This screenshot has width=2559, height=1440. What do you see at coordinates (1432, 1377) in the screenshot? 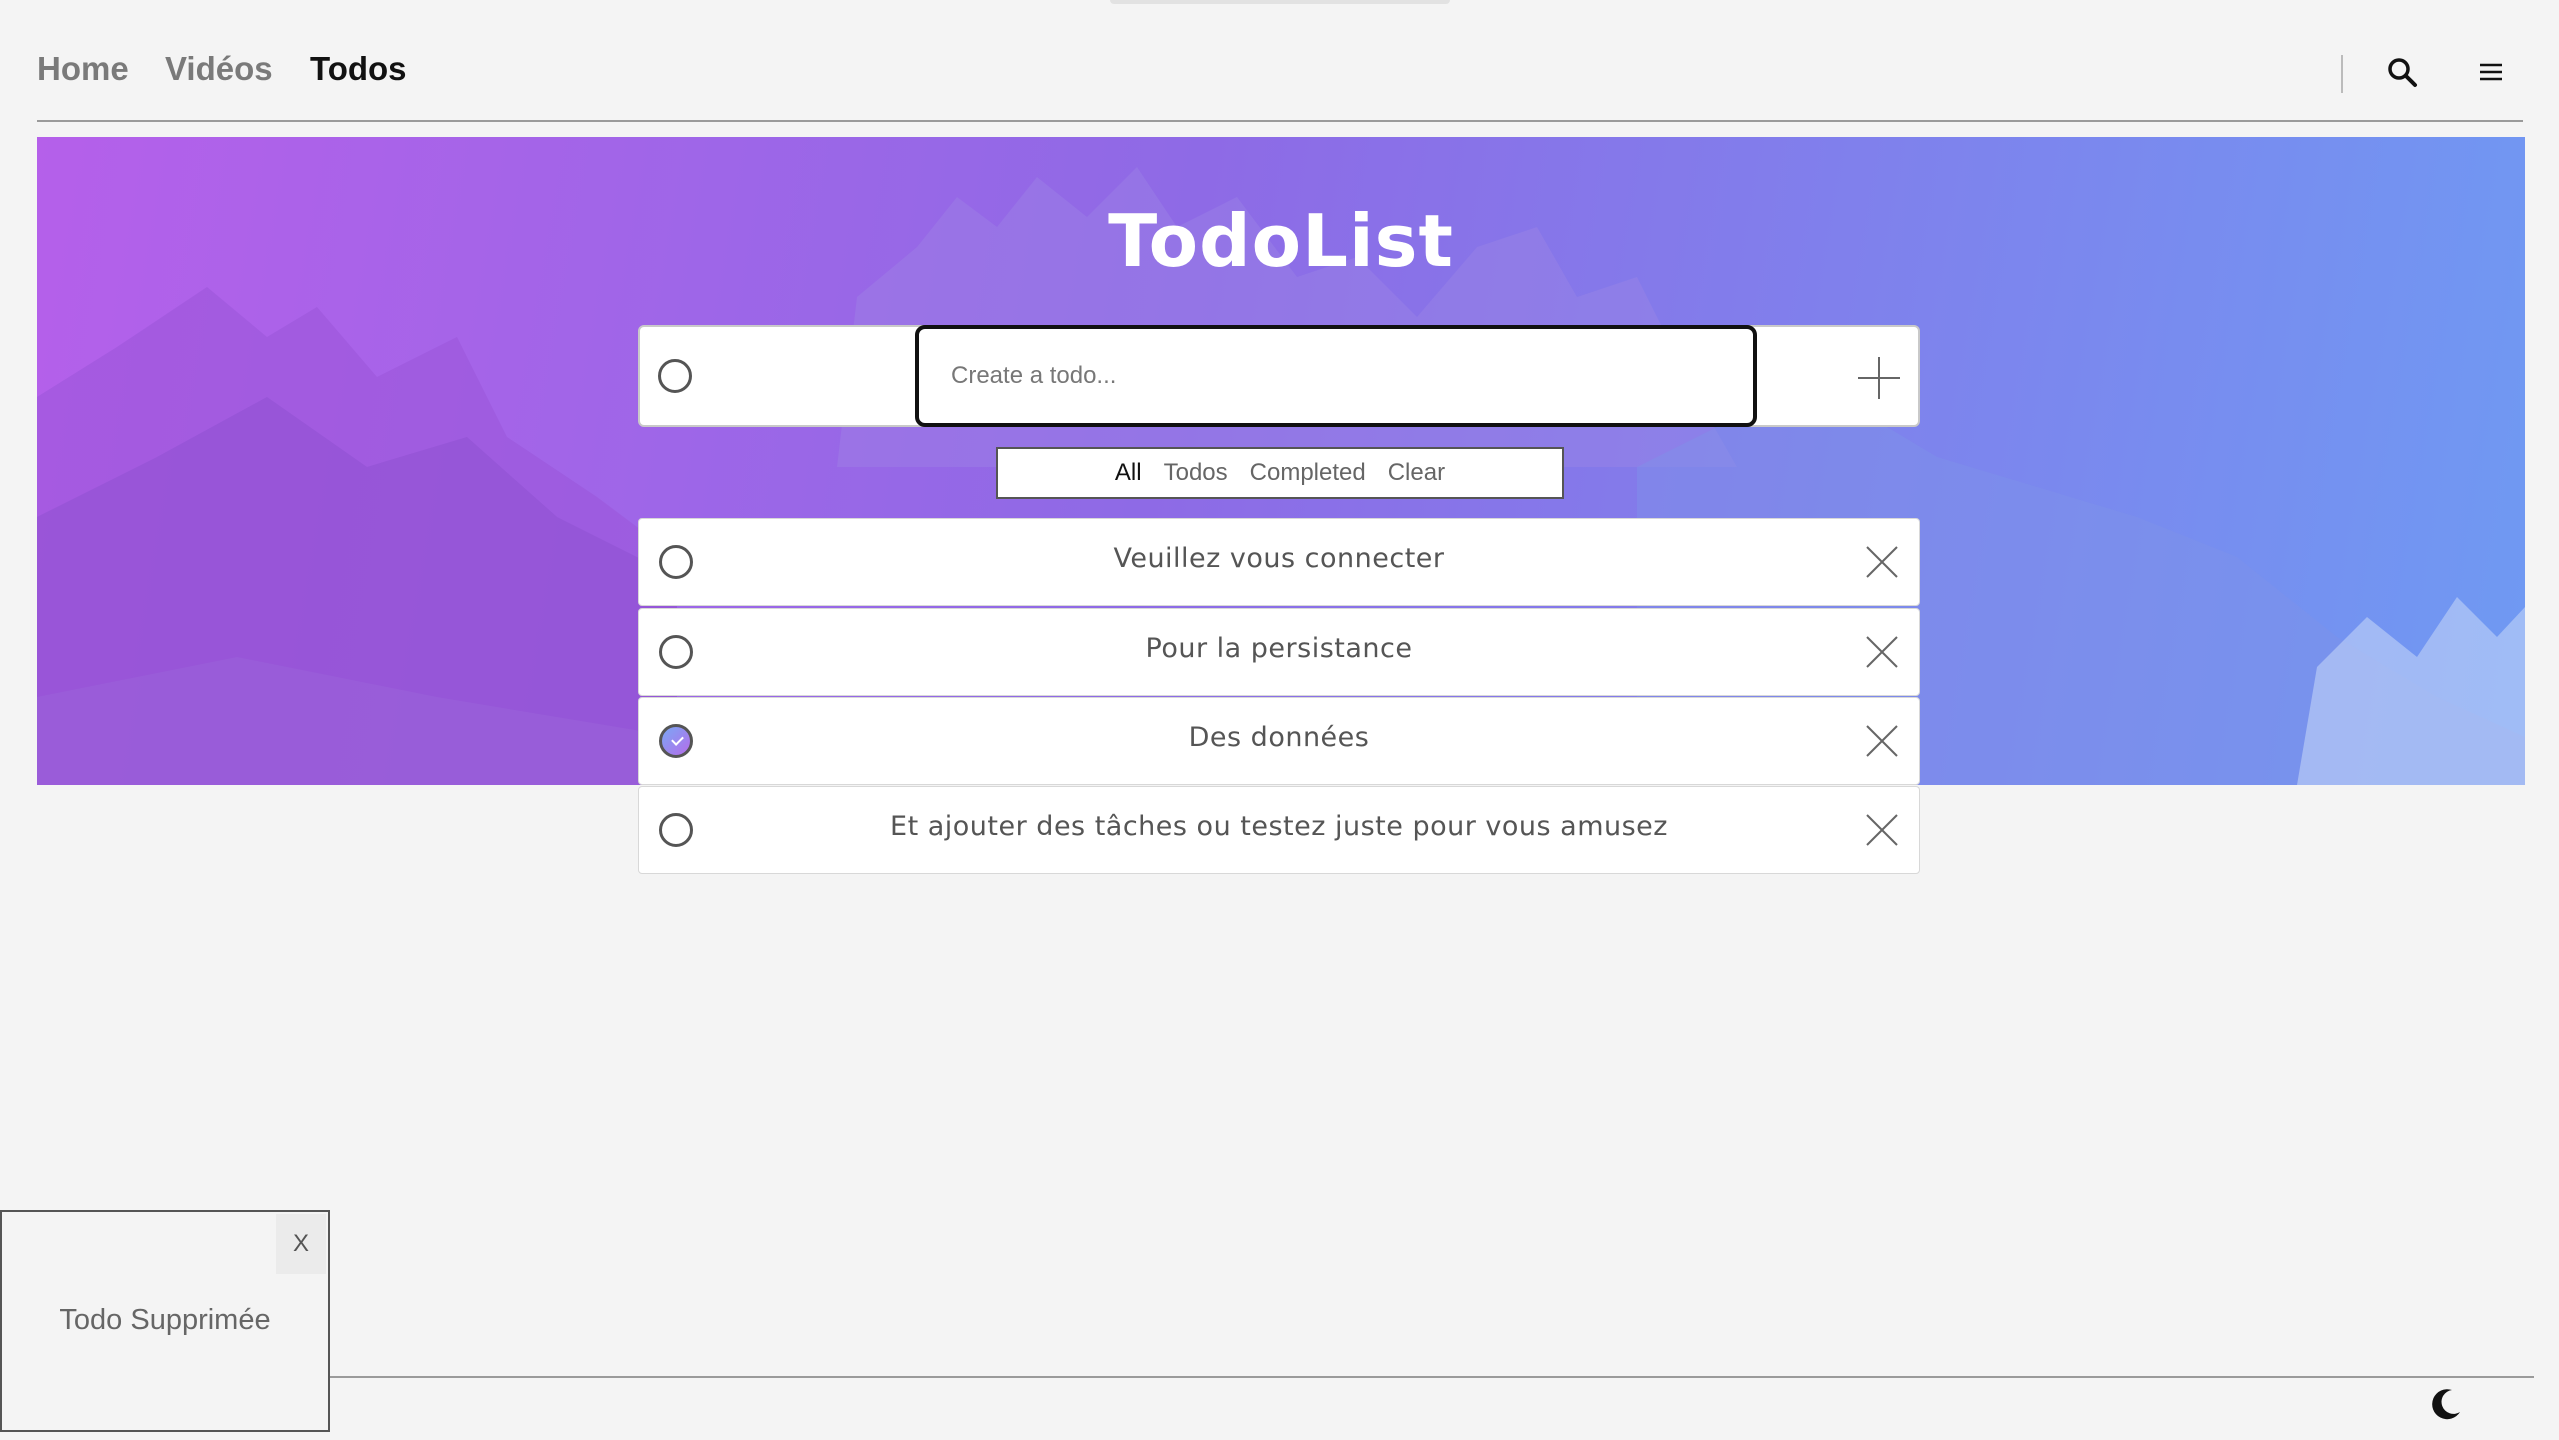
I see `footer-divider` at bounding box center [1432, 1377].